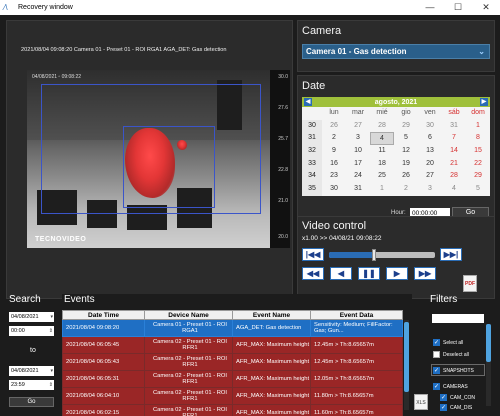  What do you see at coordinates (453, 370) in the screenshot?
I see `snapshots-filter: ✓ SNAPSHOTS` at bounding box center [453, 370].